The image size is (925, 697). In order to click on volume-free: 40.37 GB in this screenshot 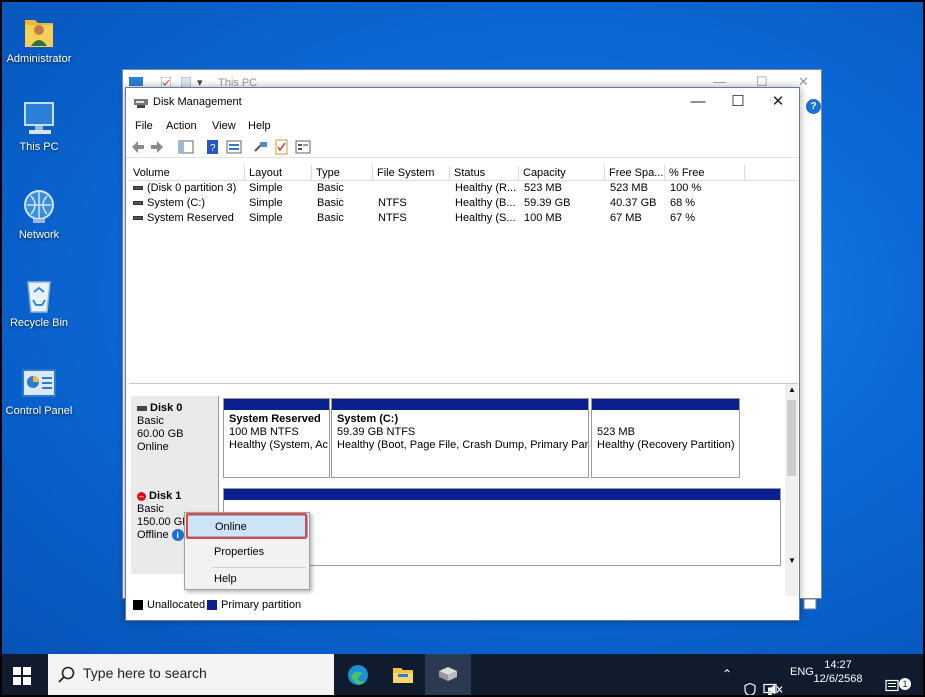, I will do `click(633, 203)`.